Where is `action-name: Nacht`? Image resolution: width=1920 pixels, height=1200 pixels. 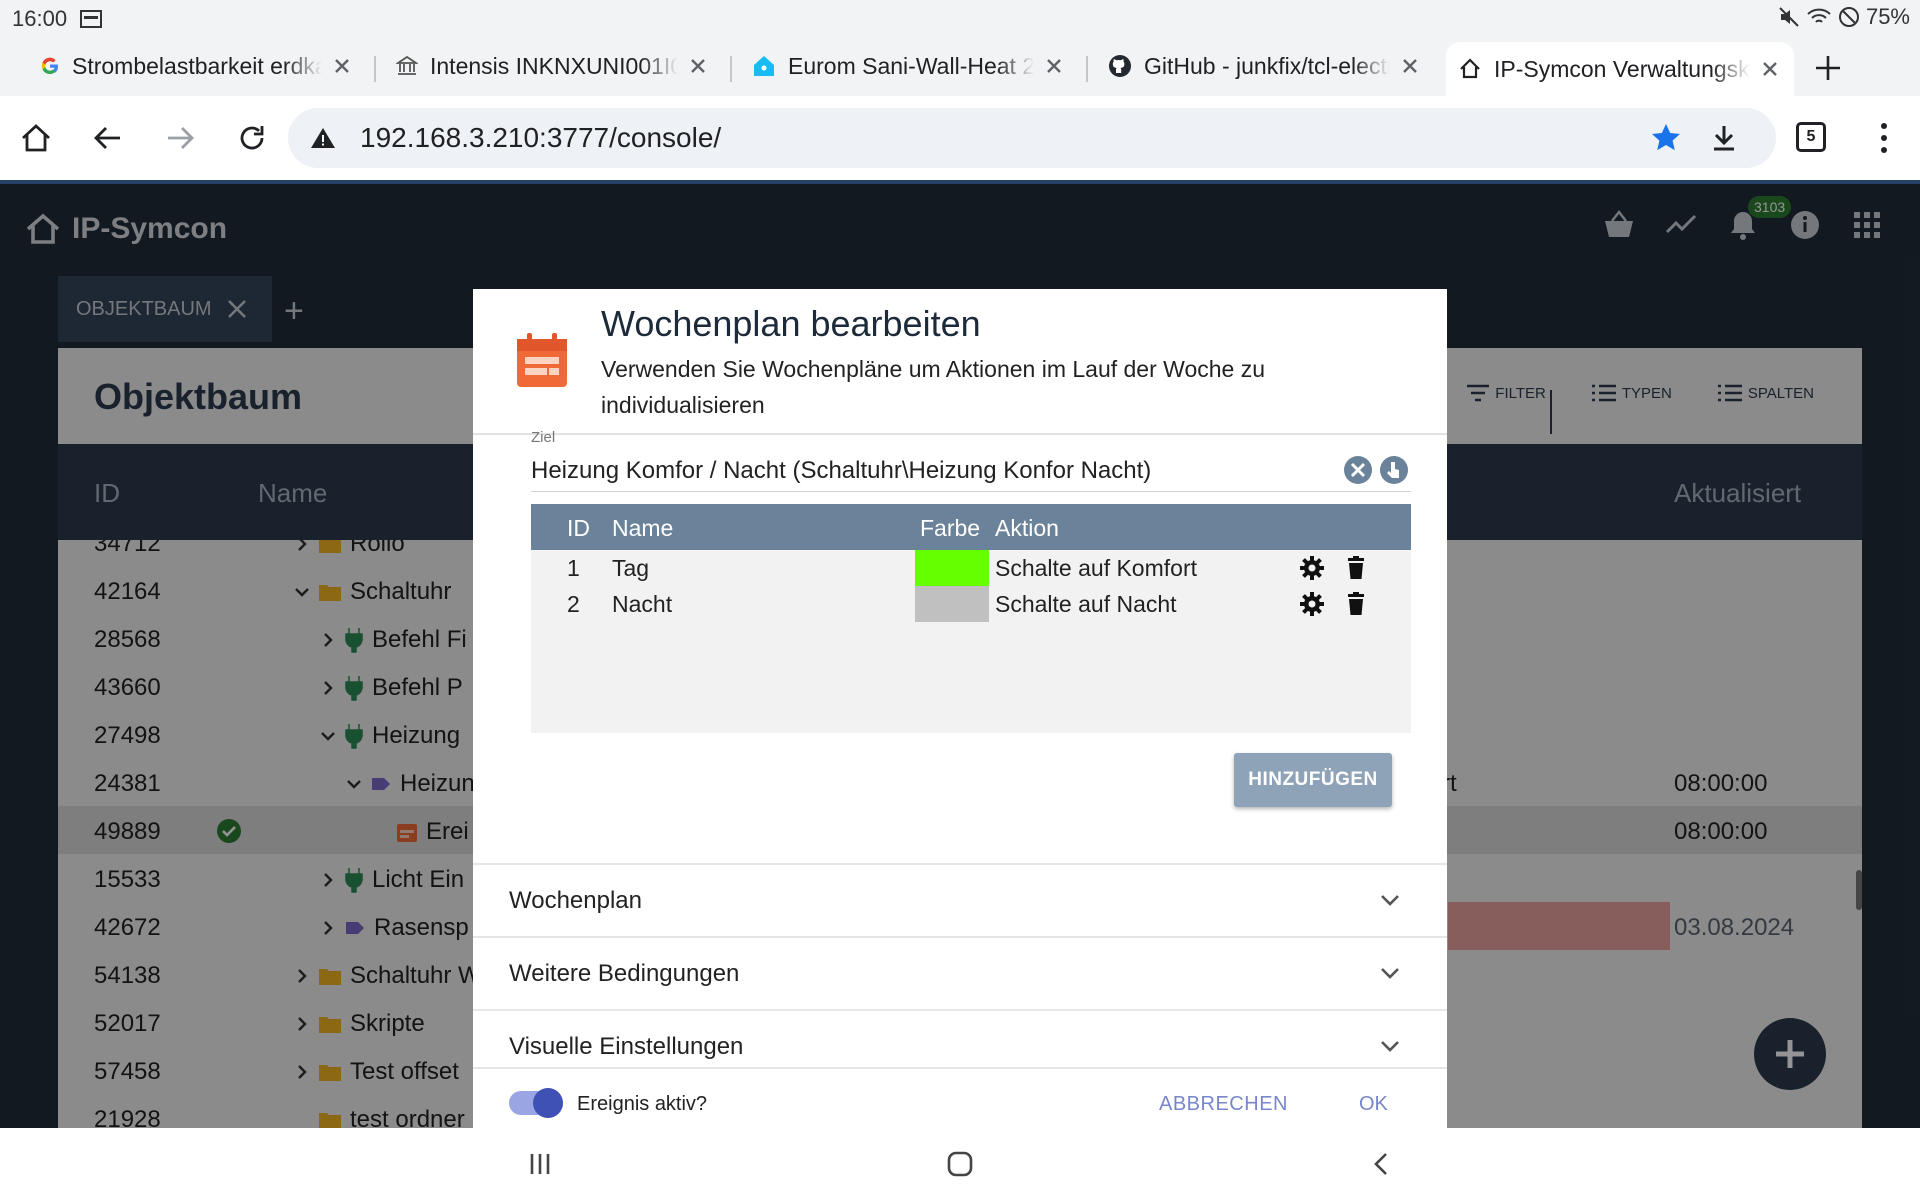
action-name: Nacht is located at coordinates (642, 604).